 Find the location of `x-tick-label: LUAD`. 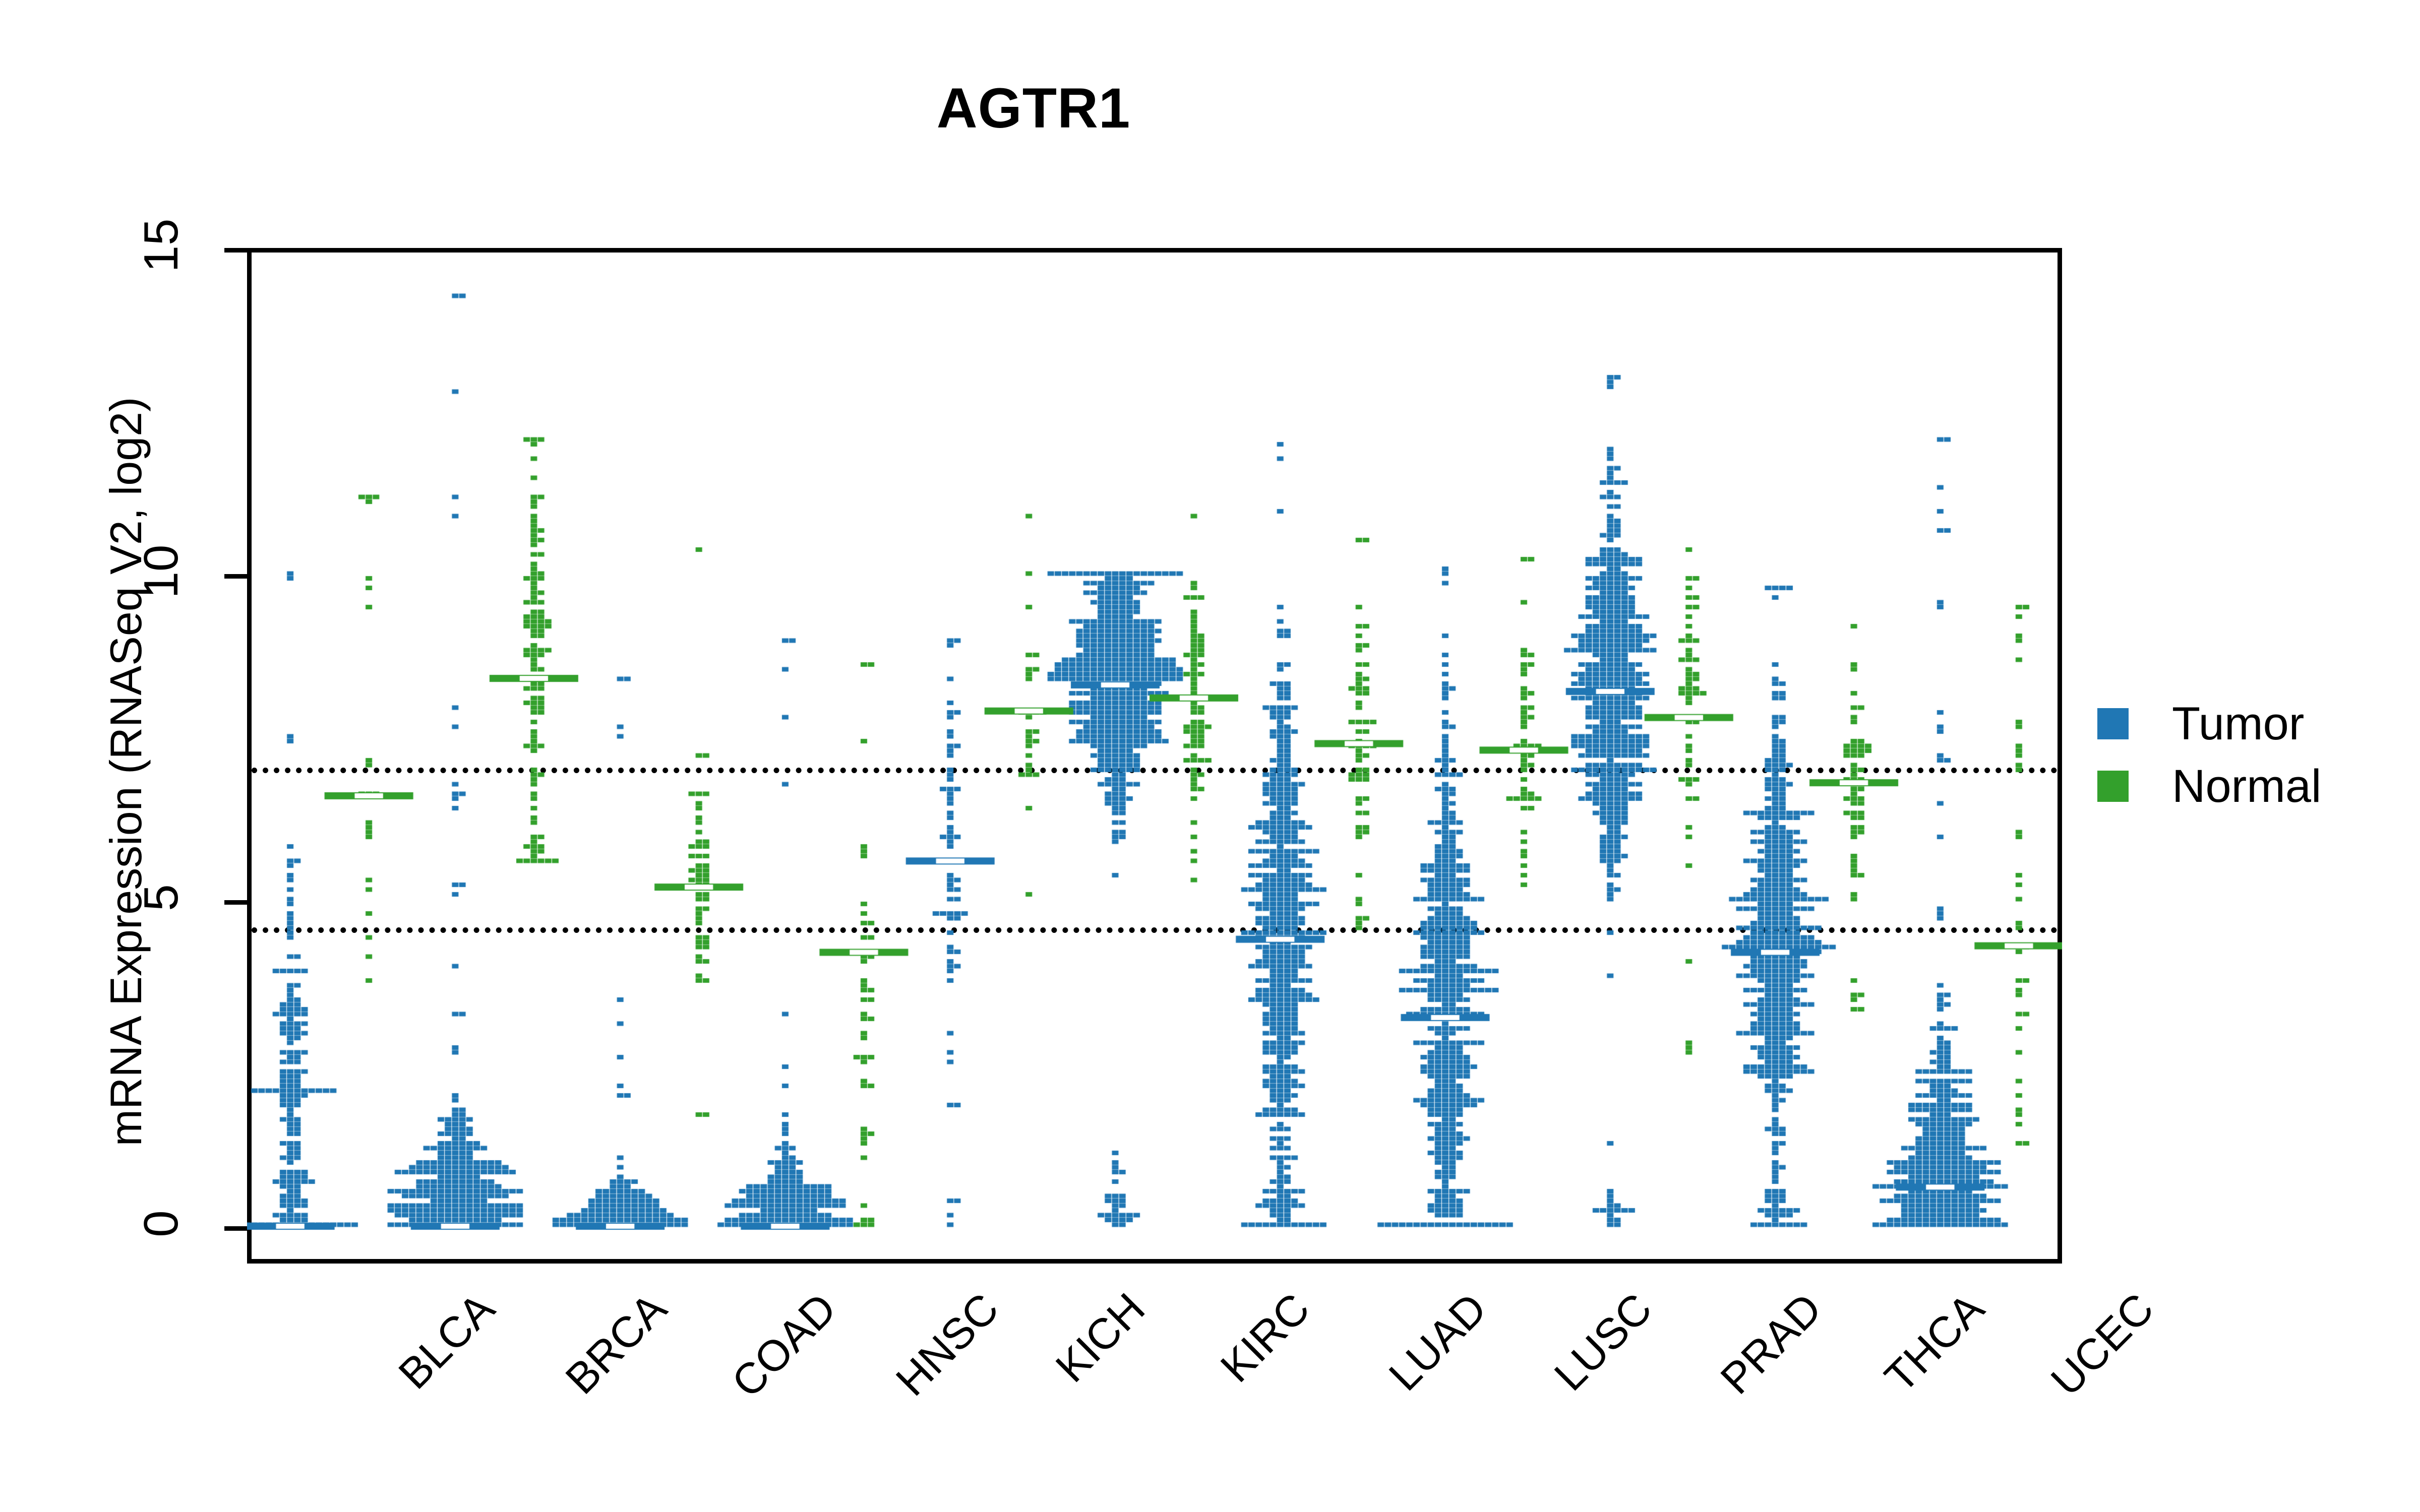

x-tick-label: LUAD is located at coordinates (1438, 1342).